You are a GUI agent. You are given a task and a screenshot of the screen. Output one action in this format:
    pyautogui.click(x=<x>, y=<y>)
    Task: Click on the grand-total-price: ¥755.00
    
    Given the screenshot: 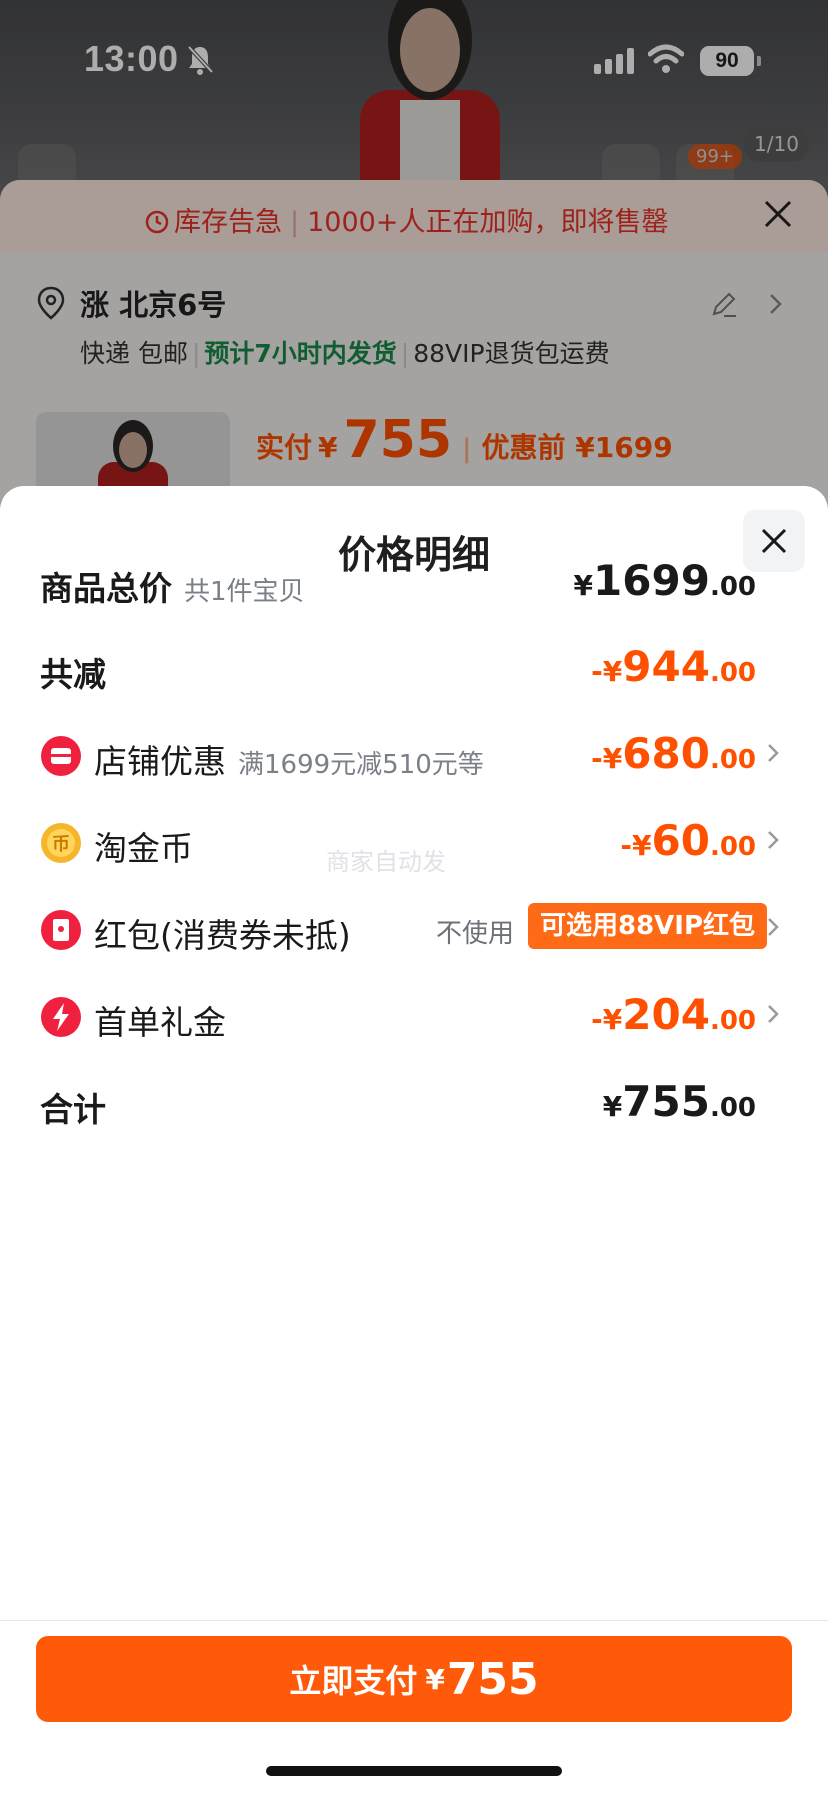 What is the action you would take?
    pyautogui.click(x=679, y=1101)
    